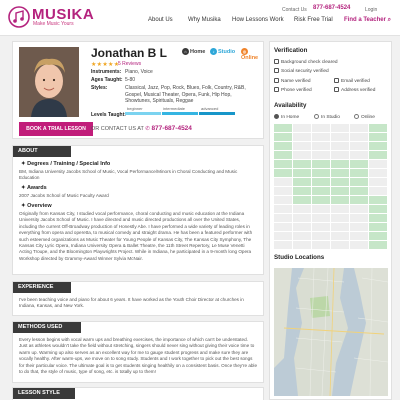 The height and width of the screenshot is (400, 400). What do you see at coordinates (204, 20) in the screenshot?
I see `nav-why-musika: Why Musika` at bounding box center [204, 20].